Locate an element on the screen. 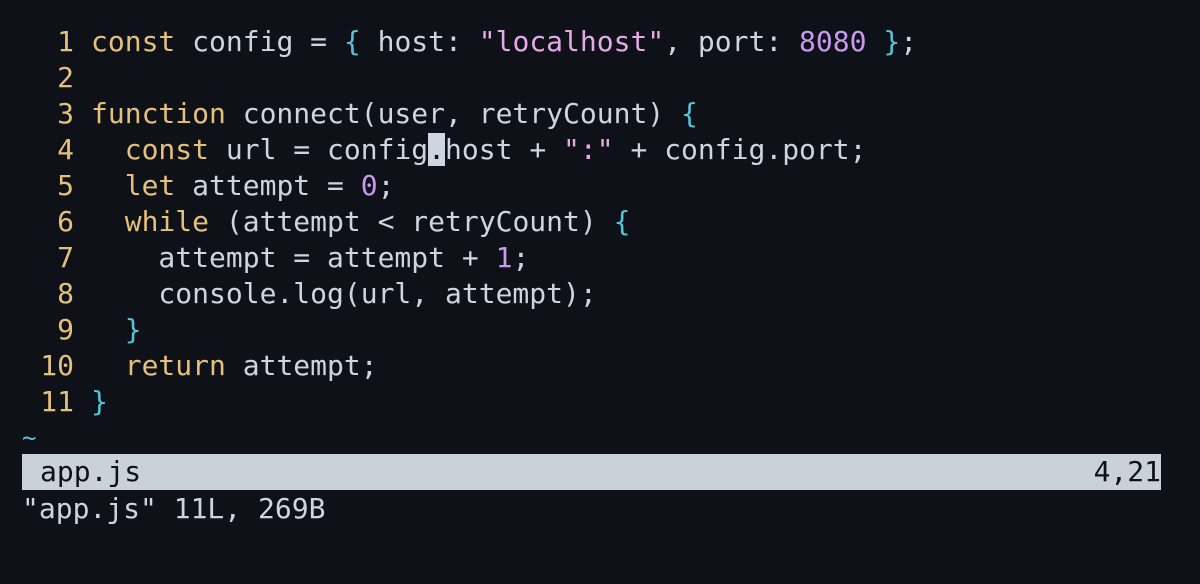 The width and height of the screenshot is (1200, 584). code-token: console.log(url, attempt); is located at coordinates (344, 293).